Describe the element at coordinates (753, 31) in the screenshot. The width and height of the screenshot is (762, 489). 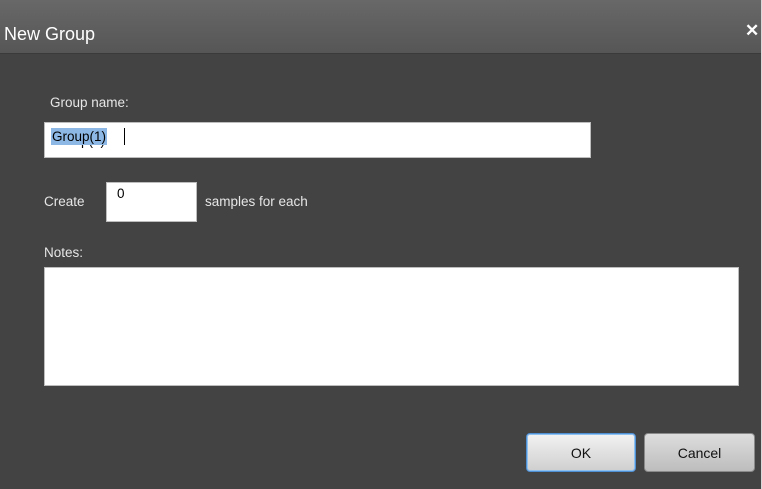
I see `close-icon: ✕` at that location.